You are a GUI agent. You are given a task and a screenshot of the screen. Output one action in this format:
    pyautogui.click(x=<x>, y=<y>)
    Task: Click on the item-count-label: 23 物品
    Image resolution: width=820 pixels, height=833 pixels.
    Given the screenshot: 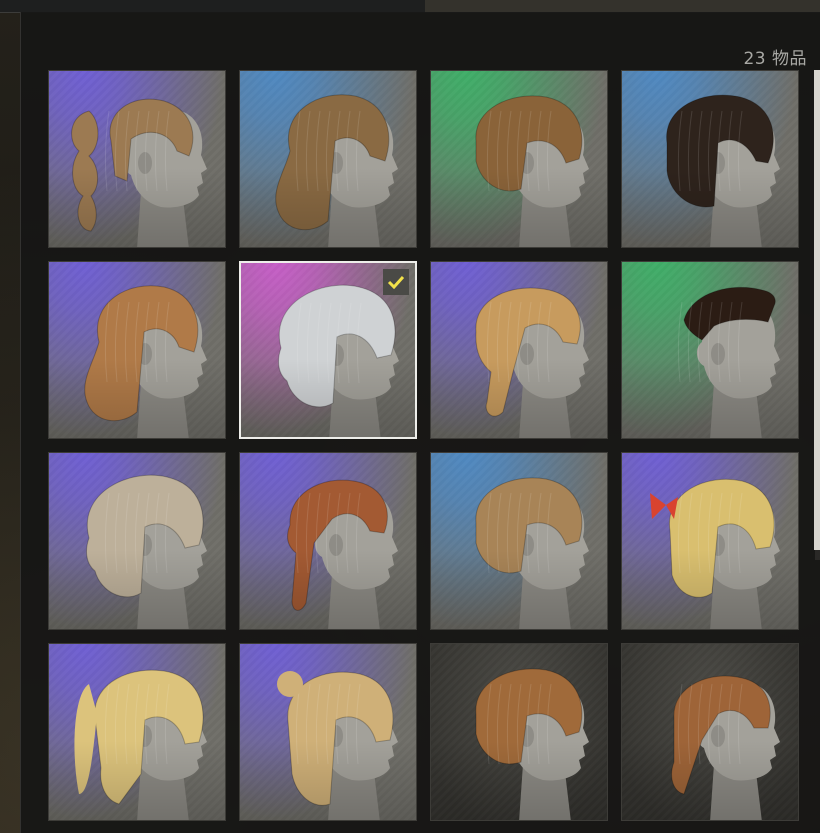 What is the action you would take?
    pyautogui.click(x=775, y=59)
    